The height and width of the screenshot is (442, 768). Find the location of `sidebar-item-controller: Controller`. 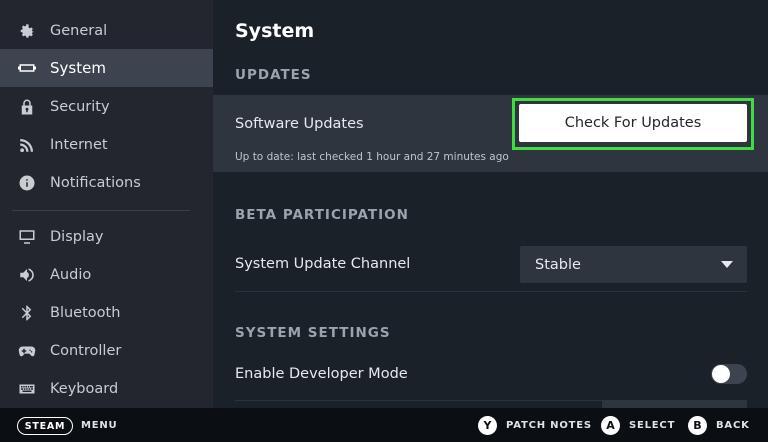

sidebar-item-controller: Controller is located at coordinates (106, 351).